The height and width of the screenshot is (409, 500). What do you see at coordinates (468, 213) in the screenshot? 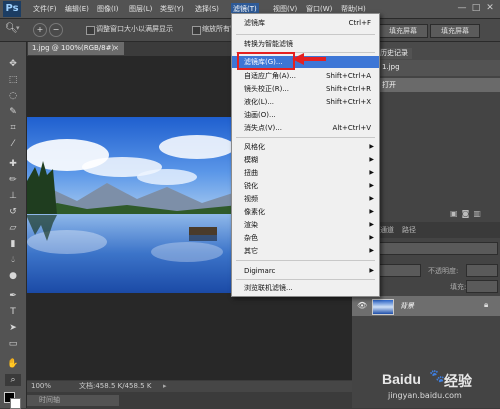
I see `camera-icon: ◙` at bounding box center [468, 213].